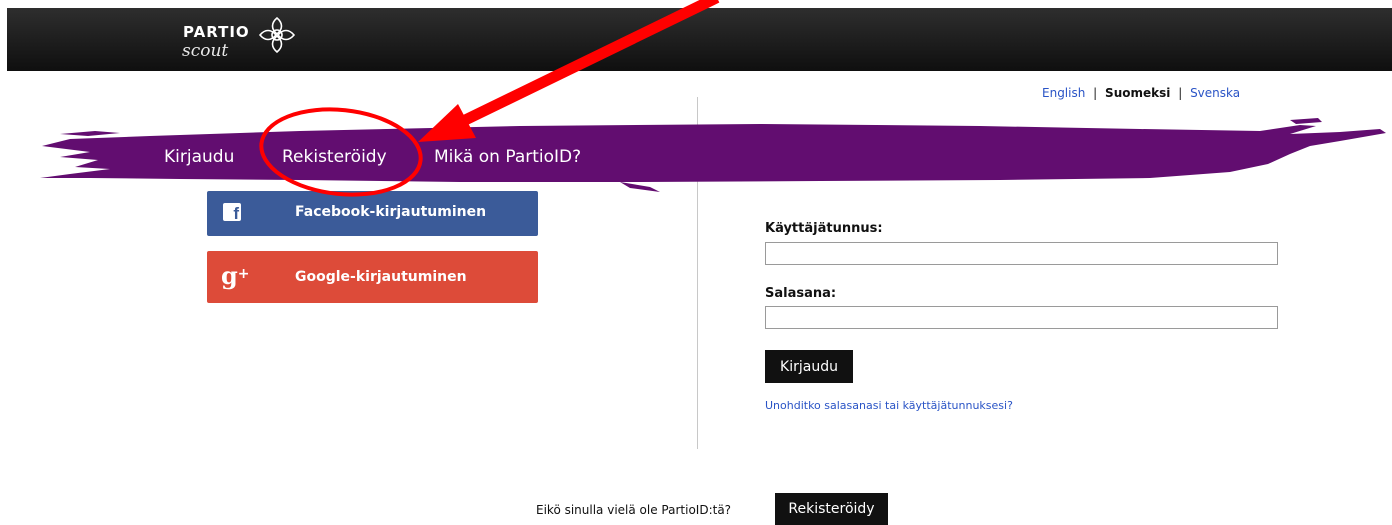 This screenshot has width=1392, height=525. Describe the element at coordinates (831, 509) in the screenshot. I see `register-button: Rekisteröidy` at that location.